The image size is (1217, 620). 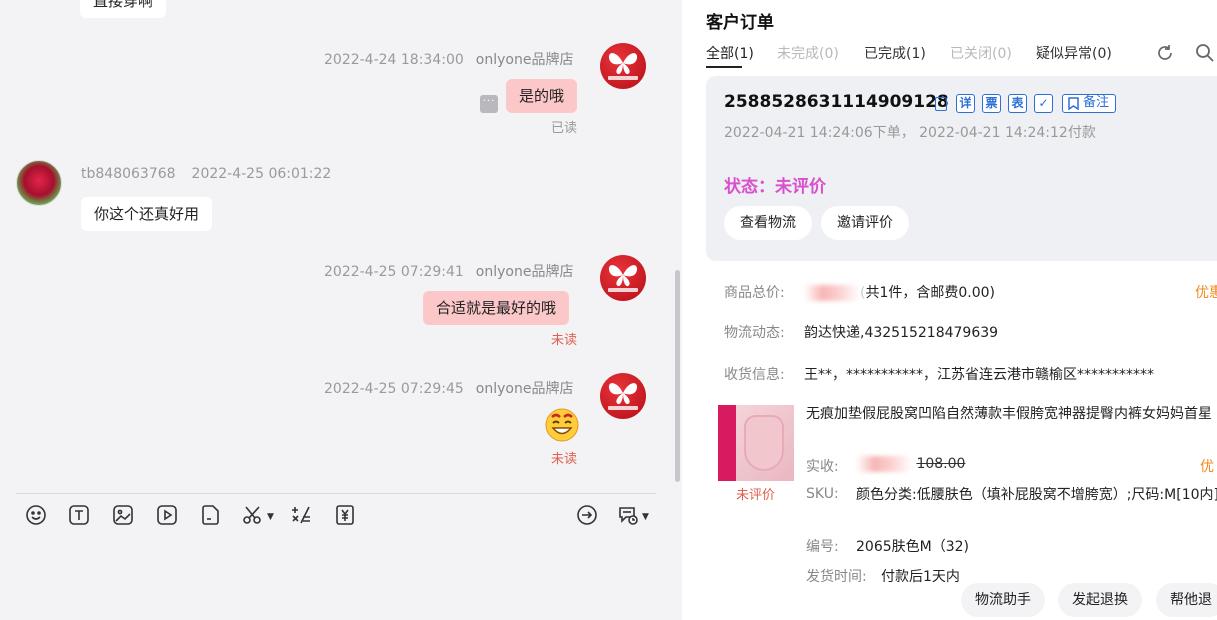 What do you see at coordinates (336, 493) in the screenshot?
I see `composer-divider` at bounding box center [336, 493].